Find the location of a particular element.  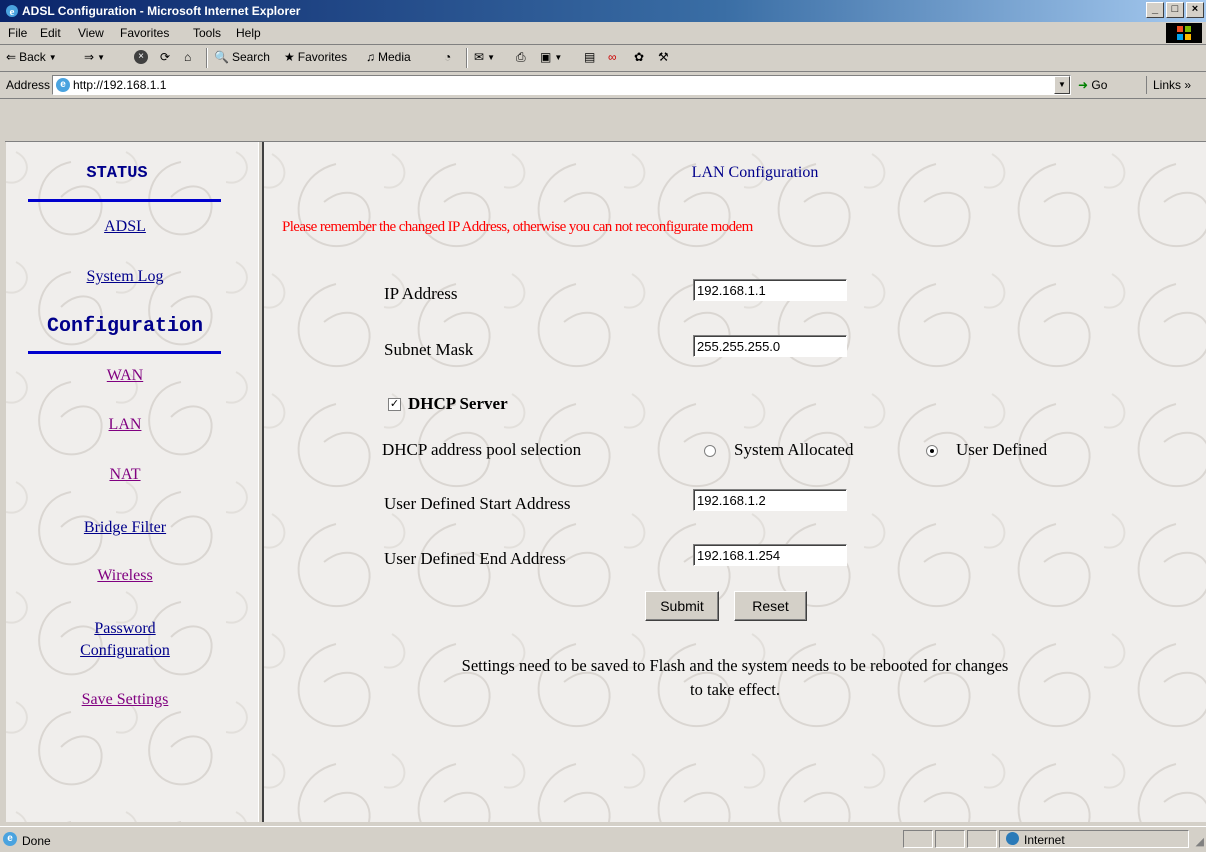

home-icon: ⌂ is located at coordinates (188, 57).